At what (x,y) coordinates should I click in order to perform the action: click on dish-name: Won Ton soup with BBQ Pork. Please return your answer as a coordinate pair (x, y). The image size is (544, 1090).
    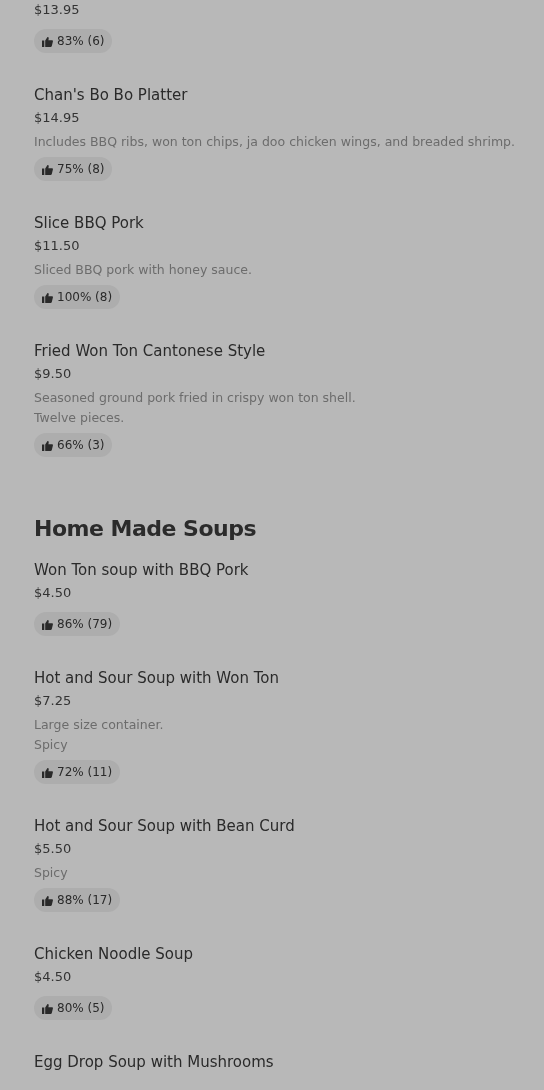
    Looking at the image, I should click on (141, 570).